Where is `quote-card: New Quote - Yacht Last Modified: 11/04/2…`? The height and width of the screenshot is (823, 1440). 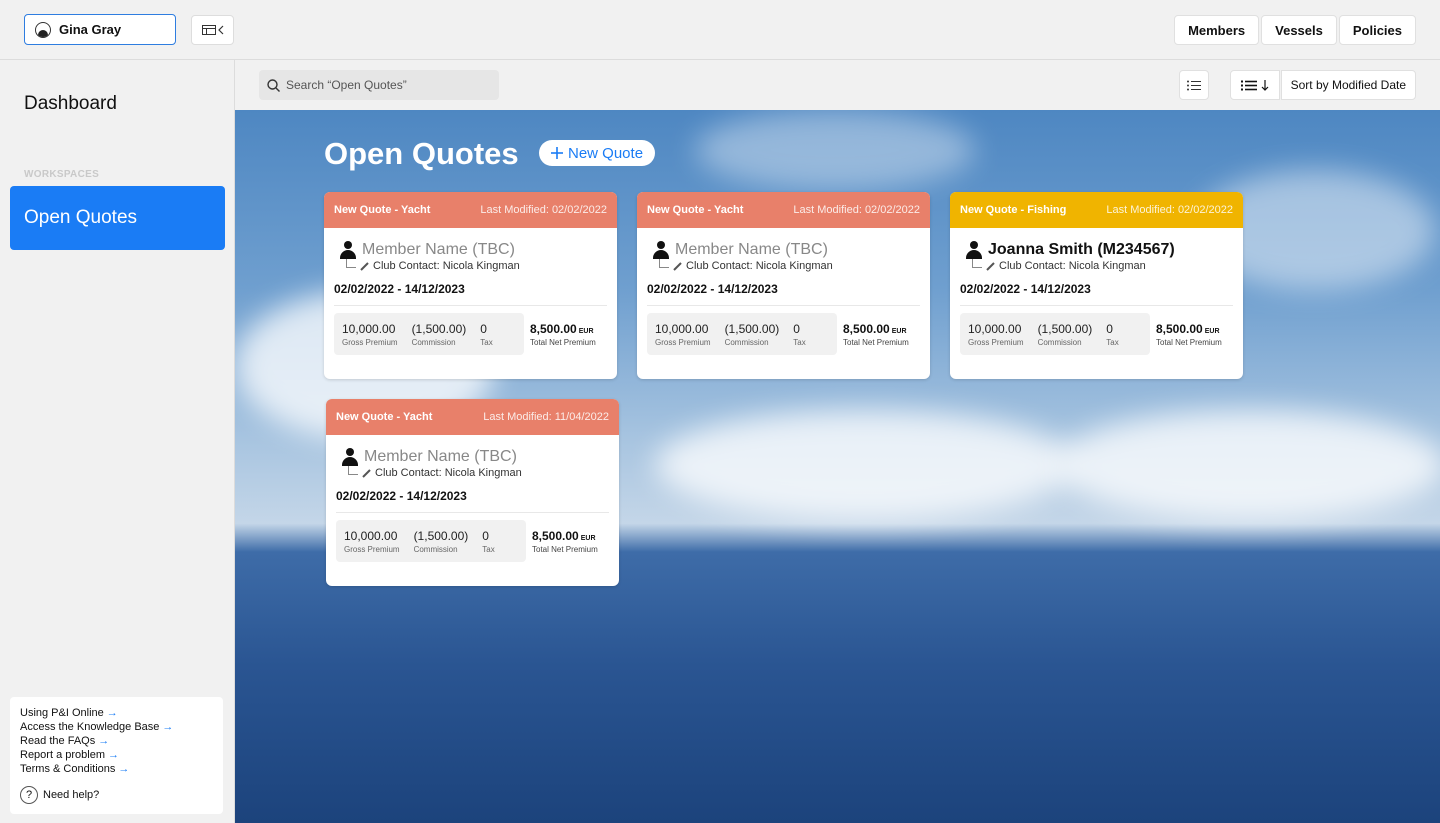
quote-card: New Quote - Yacht Last Modified: 11/04/2… is located at coordinates (472, 492).